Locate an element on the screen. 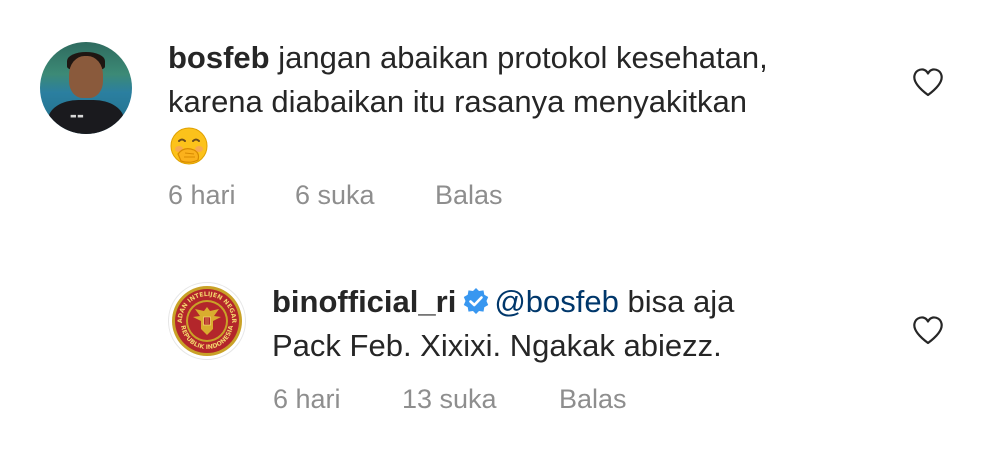 The width and height of the screenshot is (1000, 473). reply-likes: 13 suka is located at coordinates (449, 399).